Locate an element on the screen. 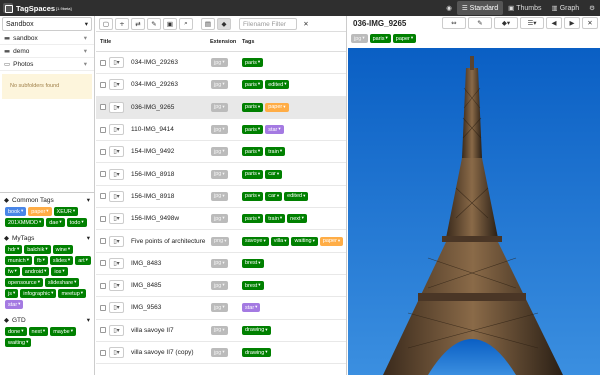 The height and width of the screenshot is (375, 600). column-title: Title is located at coordinates (105, 42).